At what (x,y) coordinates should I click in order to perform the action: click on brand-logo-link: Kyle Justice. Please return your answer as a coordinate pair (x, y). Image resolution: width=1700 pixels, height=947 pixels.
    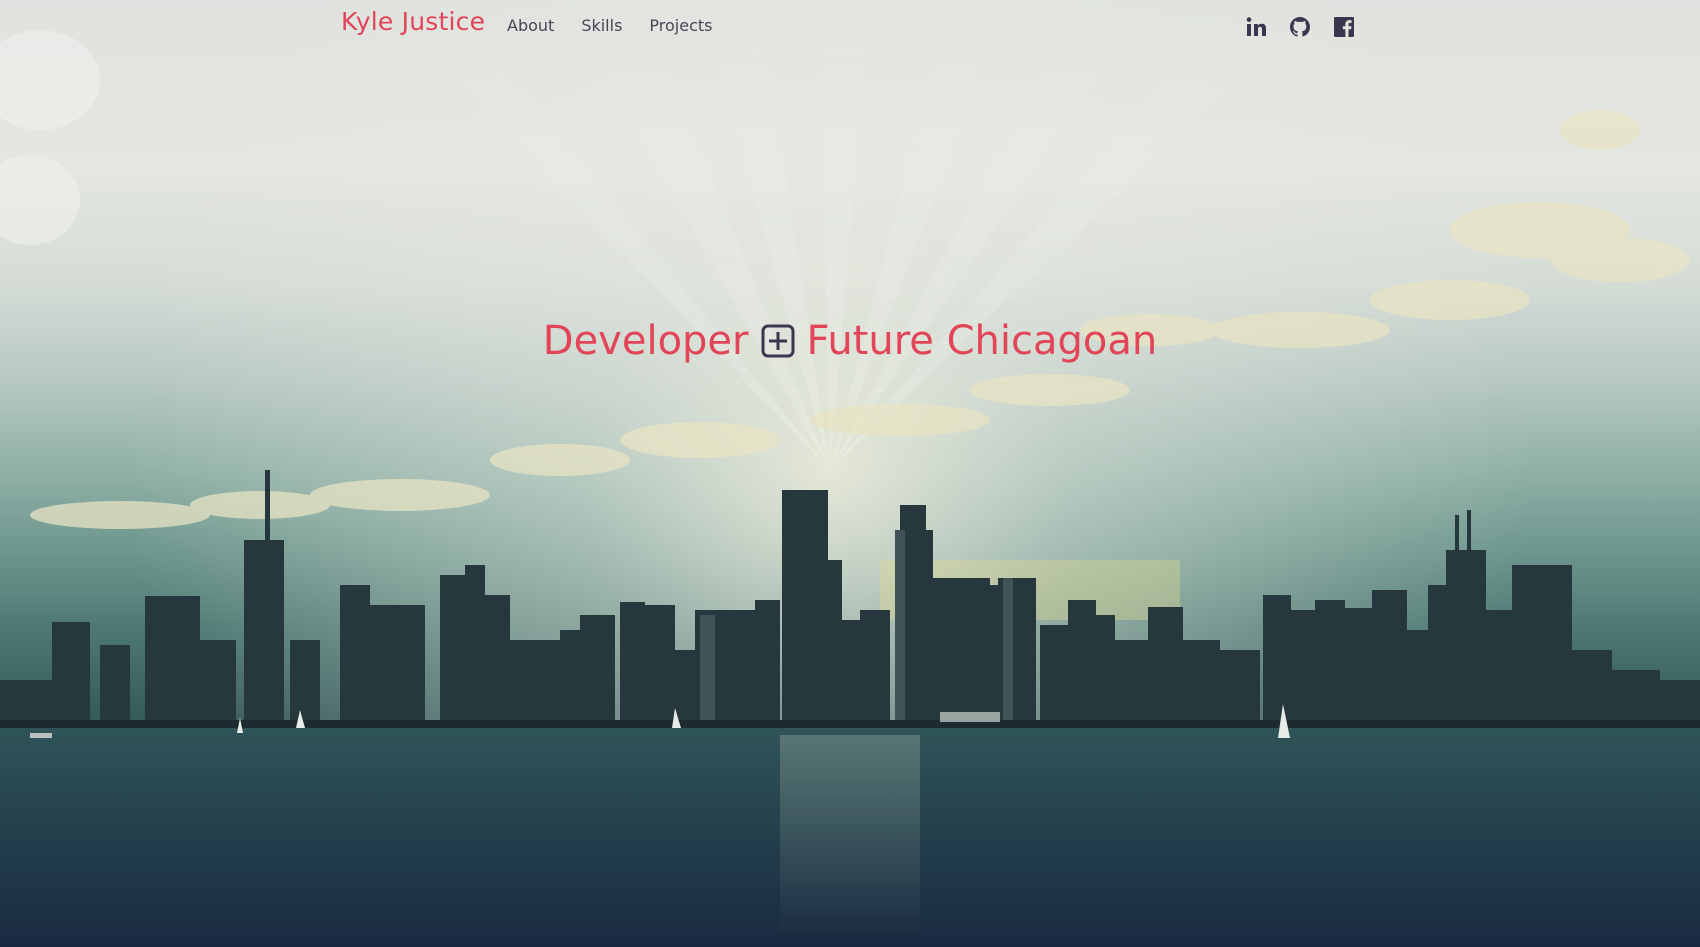
    Looking at the image, I should click on (413, 21).